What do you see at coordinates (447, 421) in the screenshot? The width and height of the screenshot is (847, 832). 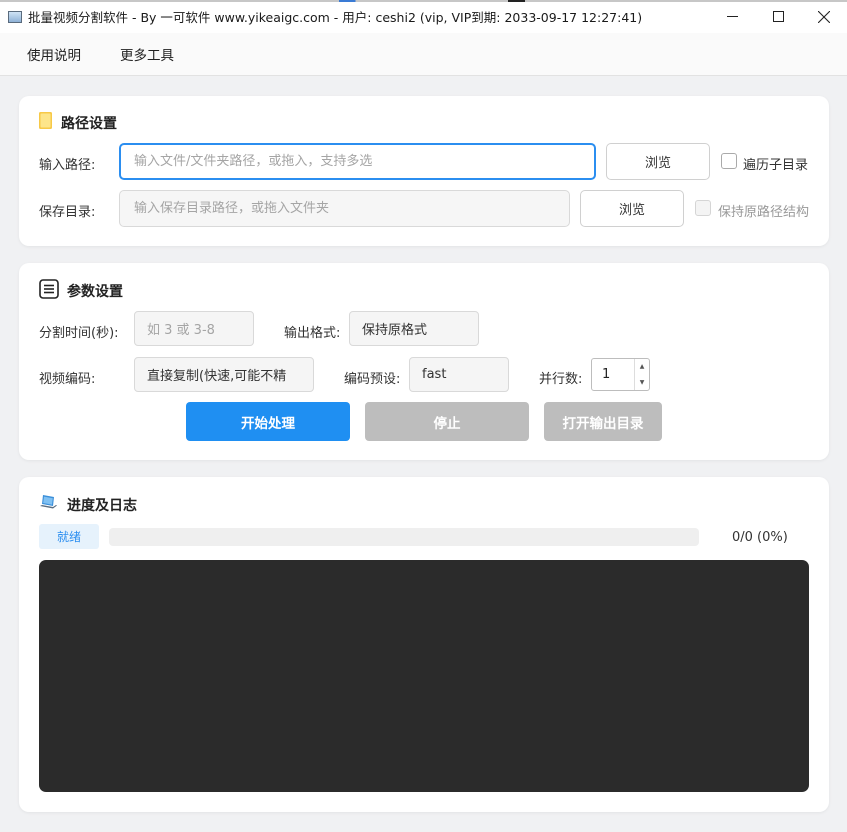 I see `stop-button: 停止` at bounding box center [447, 421].